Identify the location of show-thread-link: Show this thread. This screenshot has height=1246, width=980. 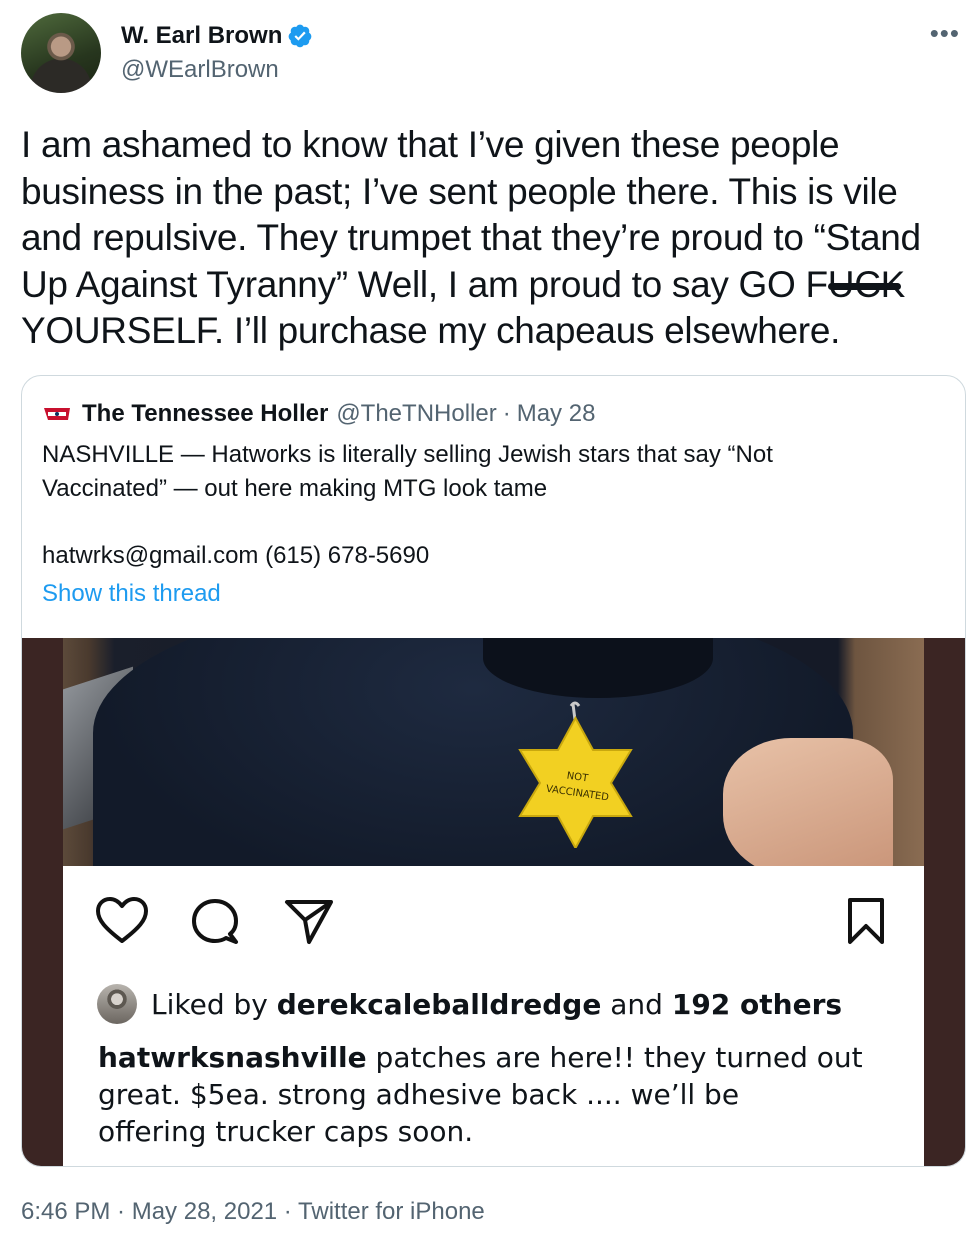
(131, 594).